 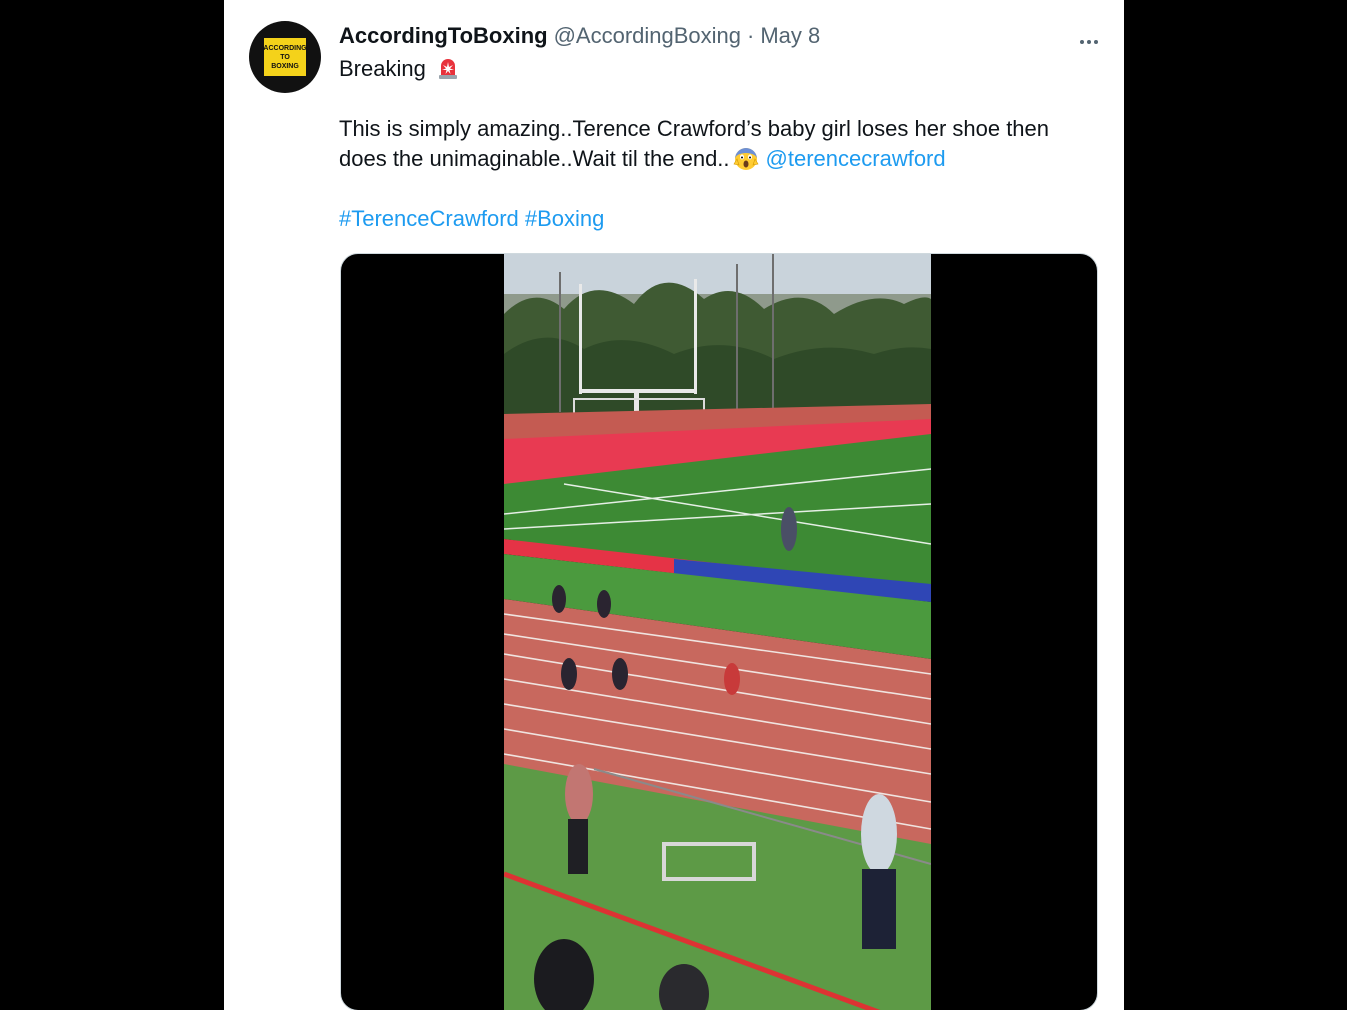 What do you see at coordinates (443, 36) in the screenshot?
I see `author-display-name: AccordingToBoxing` at bounding box center [443, 36].